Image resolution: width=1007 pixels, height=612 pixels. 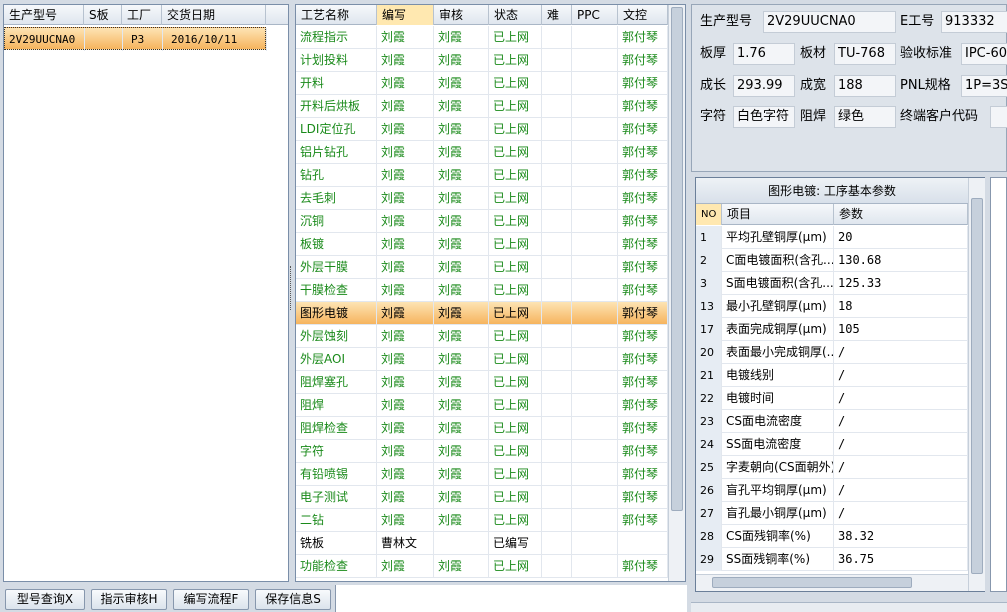 I want to click on params-hscrollbar, so click(x=832, y=582).